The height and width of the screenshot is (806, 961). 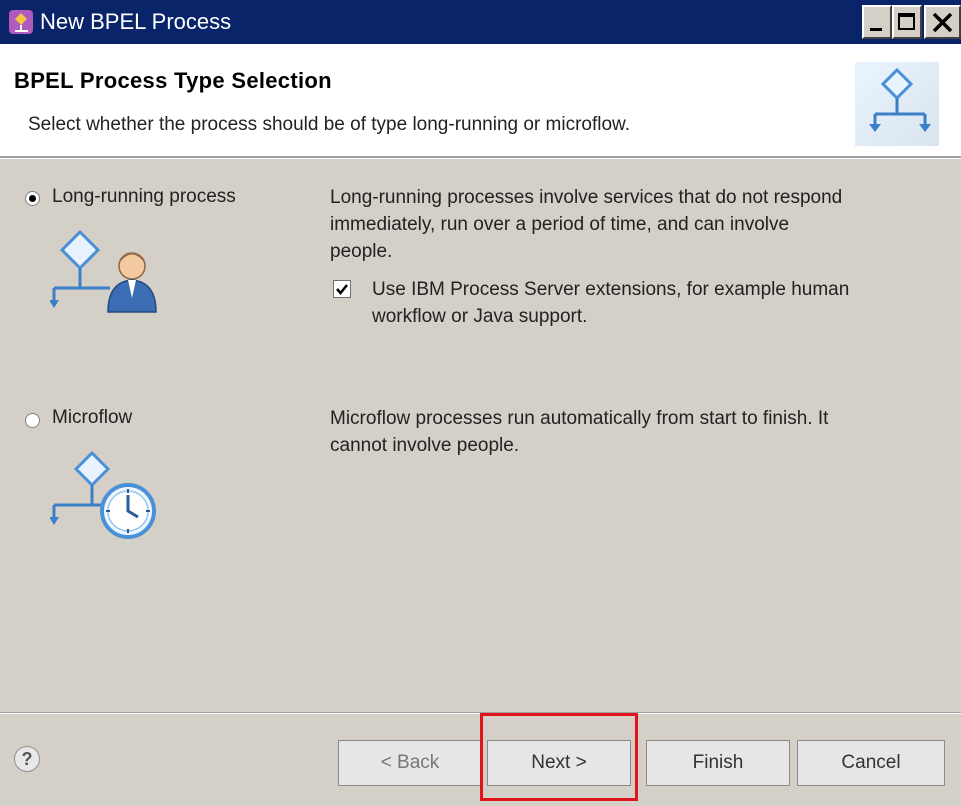 What do you see at coordinates (136, 21) in the screenshot?
I see `window-title: New BPEL Process` at bounding box center [136, 21].